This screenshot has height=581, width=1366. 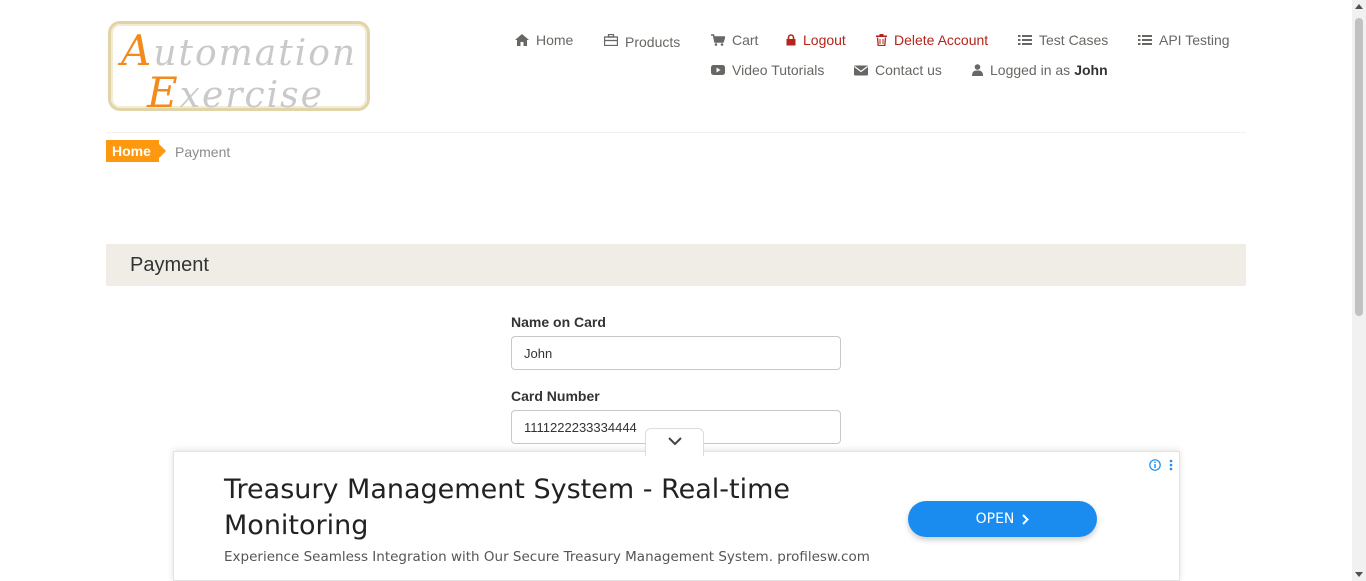 I want to click on products-icon, so click(x=611, y=40).